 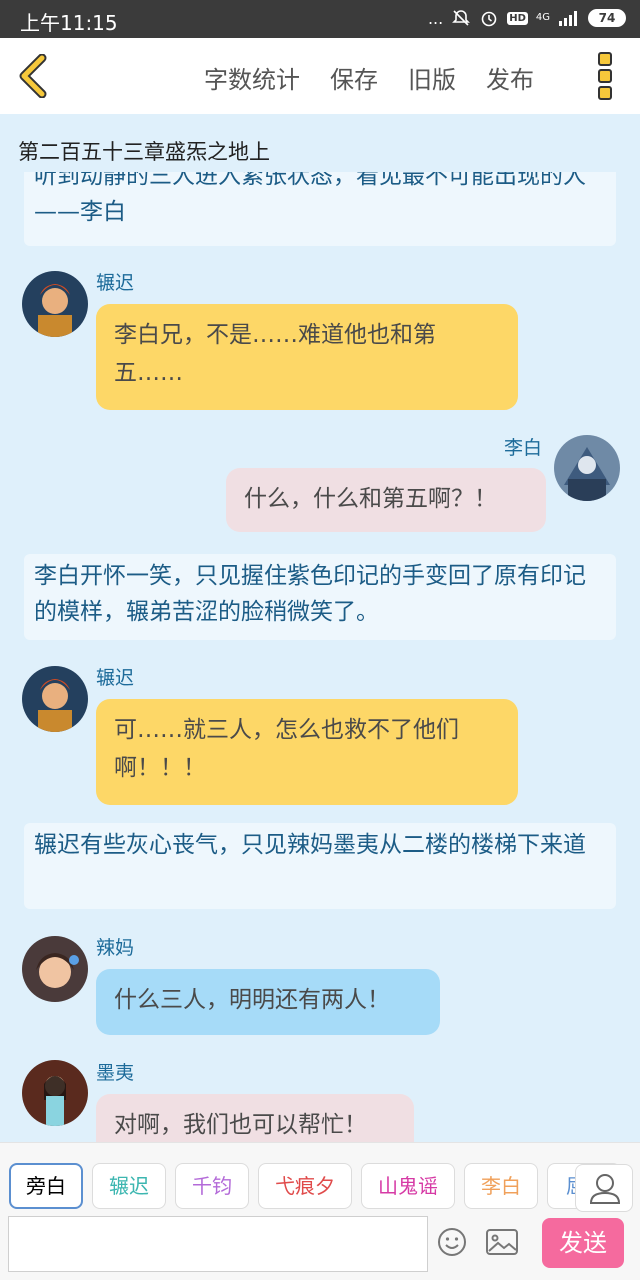 I want to click on speaker-name: 辣妈, so click(x=115, y=948).